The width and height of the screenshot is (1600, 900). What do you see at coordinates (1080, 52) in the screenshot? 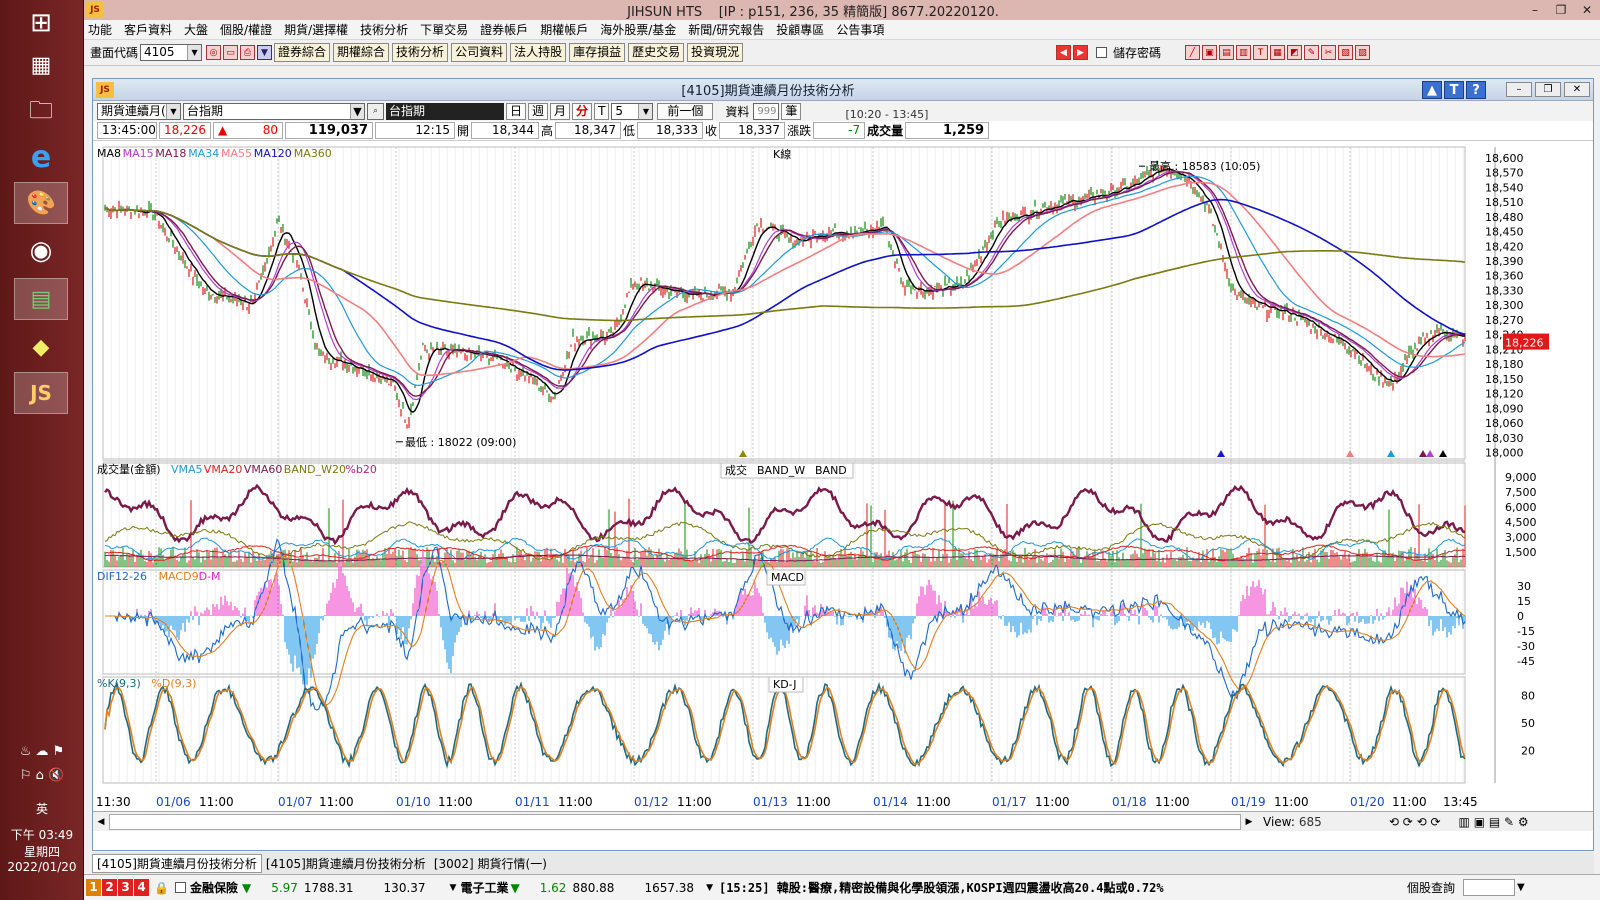
I see `arrow-right-icon: ▶` at bounding box center [1080, 52].